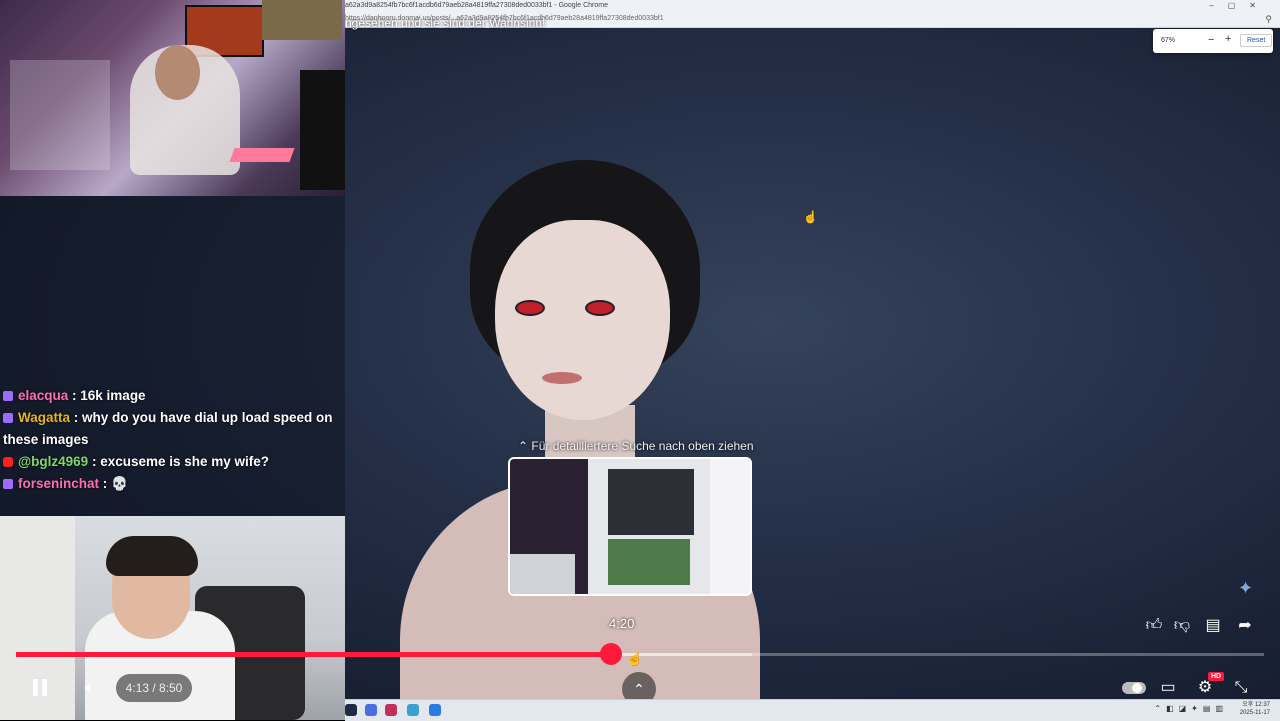 This screenshot has height=721, width=1280. I want to click on webcam-poster, so click(302, 20).